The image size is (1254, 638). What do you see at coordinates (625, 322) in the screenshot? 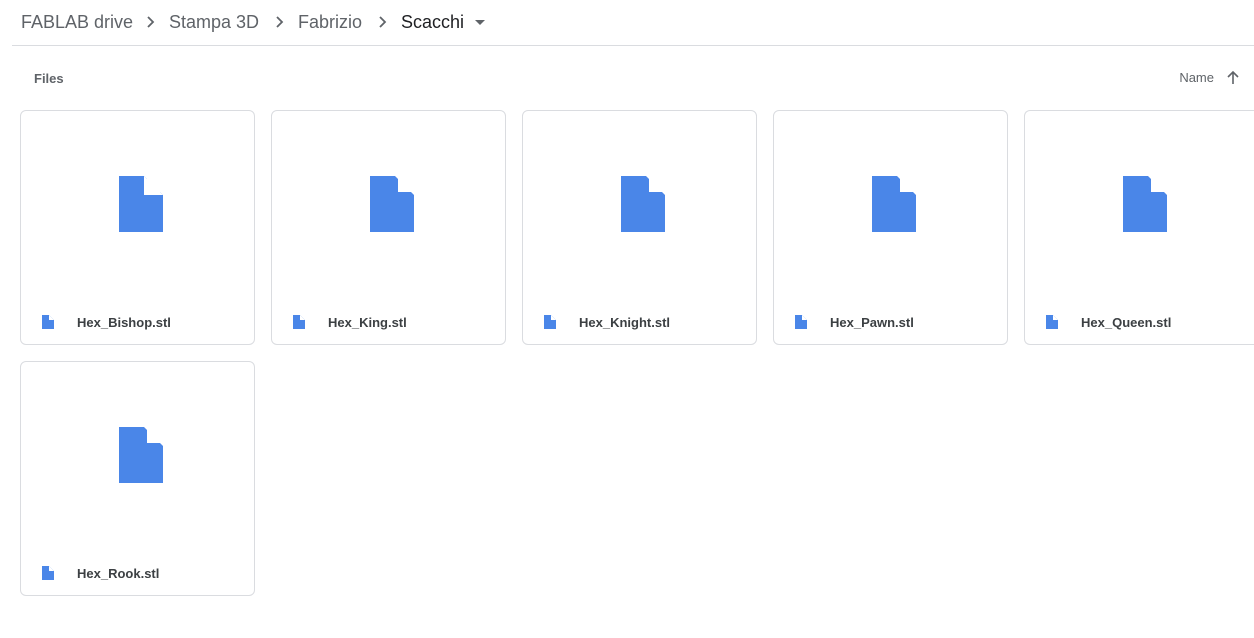
I see `file-name: Hex_Knight.stl` at bounding box center [625, 322].